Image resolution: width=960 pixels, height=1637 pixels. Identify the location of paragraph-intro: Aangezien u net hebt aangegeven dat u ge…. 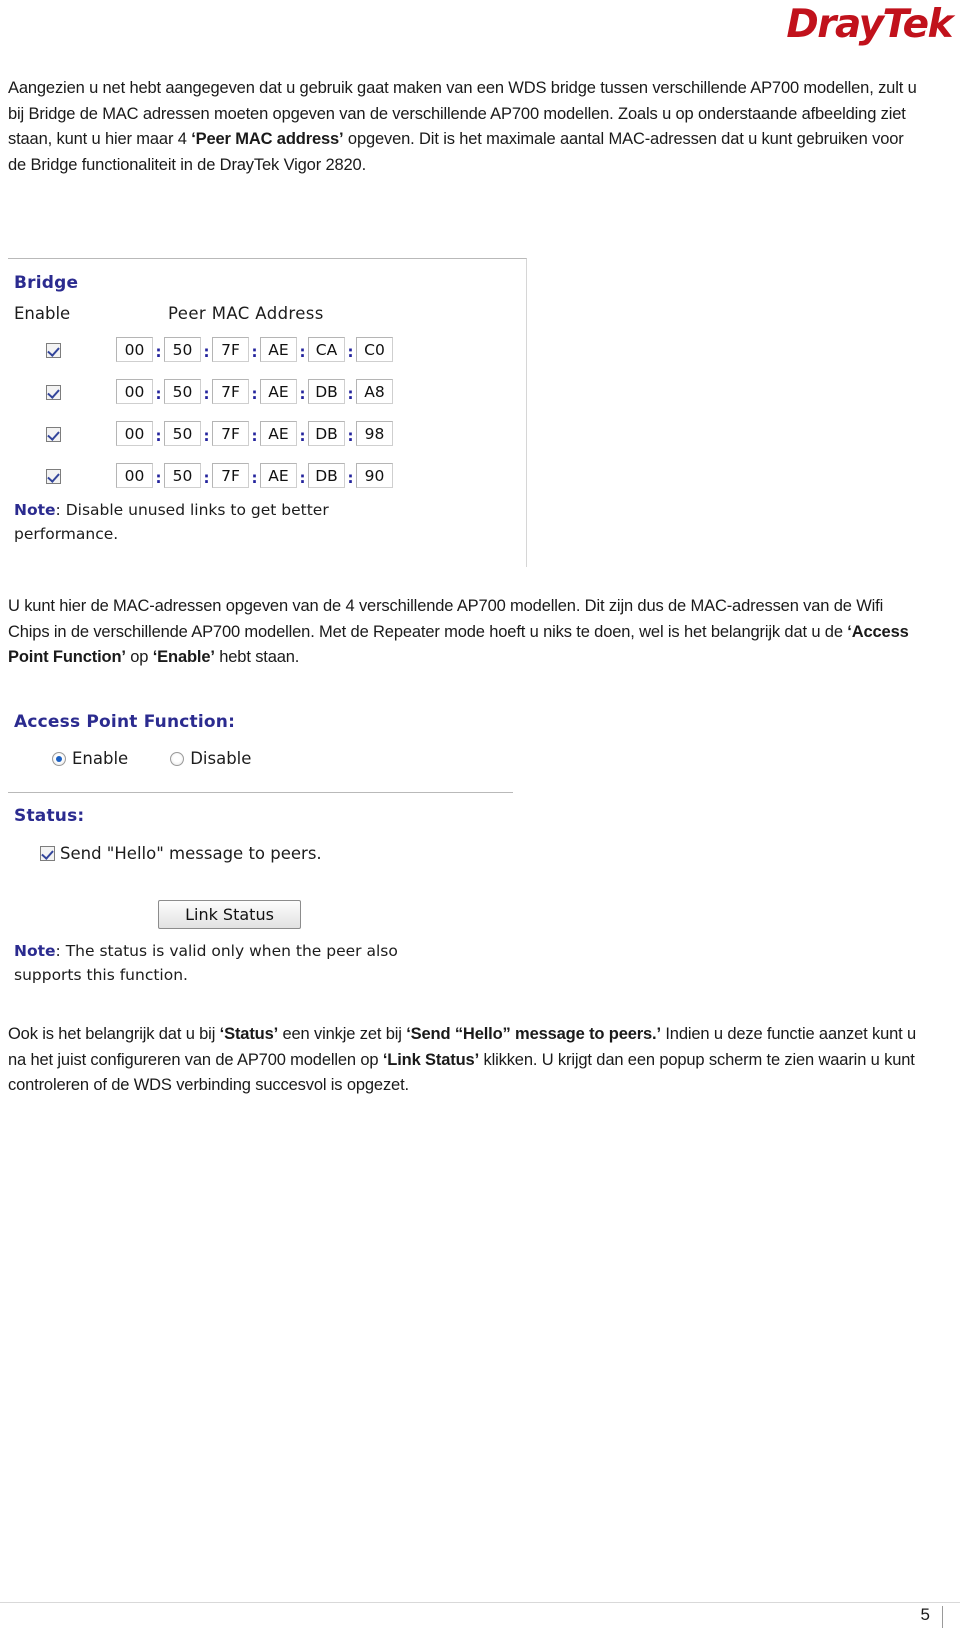
(464, 127).